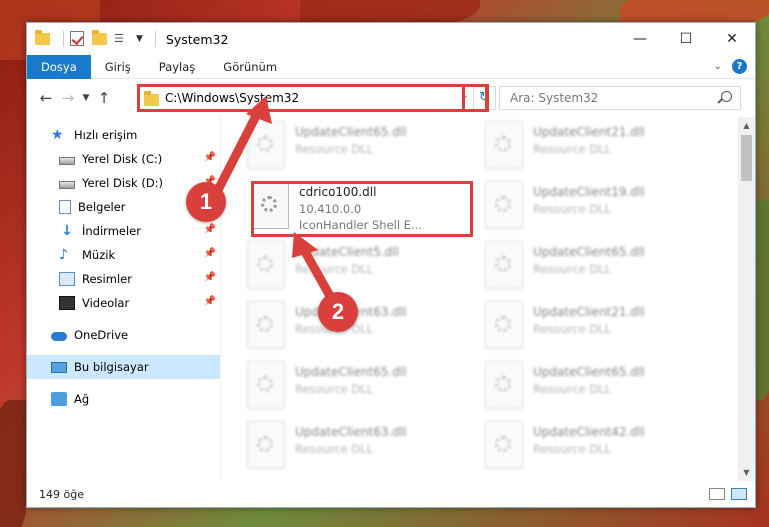 The width and height of the screenshot is (769, 527). Describe the element at coordinates (589, 132) in the screenshot. I see `file-name: UpdateClient21.dll` at that location.